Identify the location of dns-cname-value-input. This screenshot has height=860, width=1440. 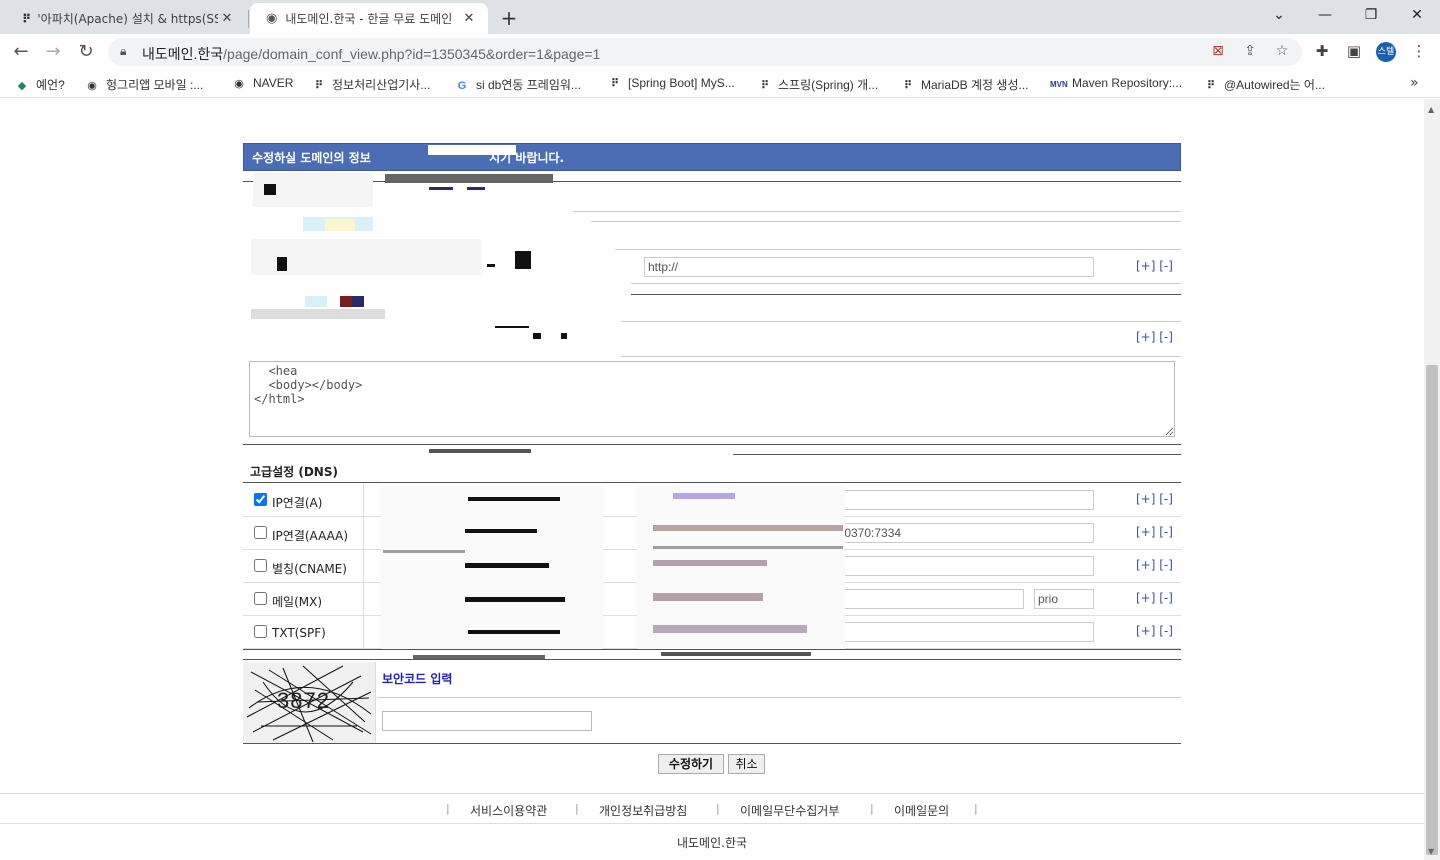
(951, 566).